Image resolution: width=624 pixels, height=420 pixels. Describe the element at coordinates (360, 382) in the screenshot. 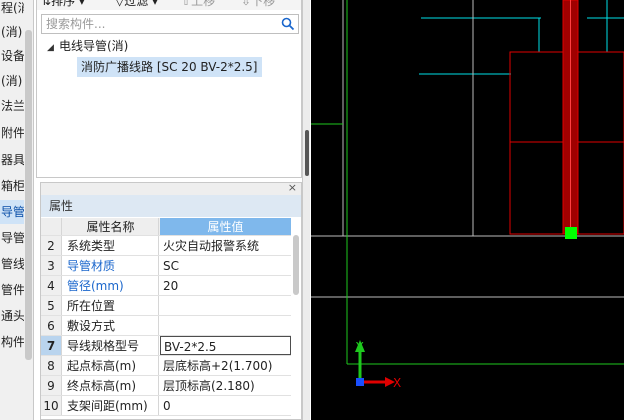

I see `ucs-origin` at that location.